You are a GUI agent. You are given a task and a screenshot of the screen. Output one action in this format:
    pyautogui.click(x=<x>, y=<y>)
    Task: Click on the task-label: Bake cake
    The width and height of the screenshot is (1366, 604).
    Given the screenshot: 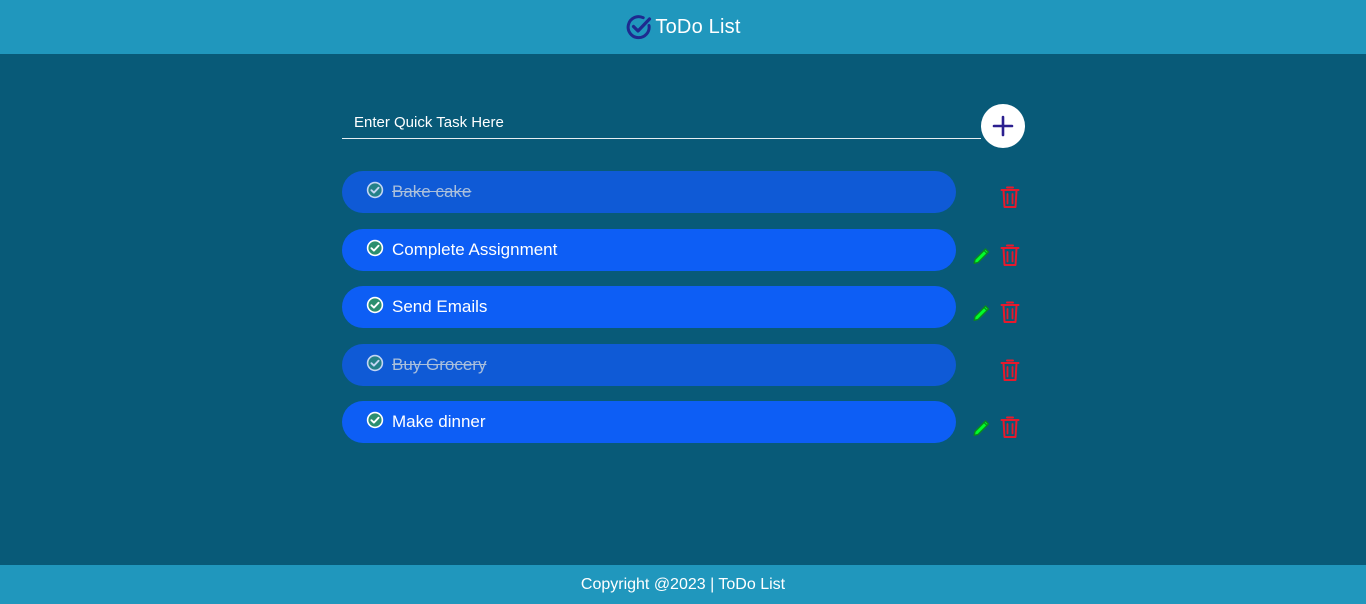 What is the action you would take?
    pyautogui.click(x=432, y=191)
    